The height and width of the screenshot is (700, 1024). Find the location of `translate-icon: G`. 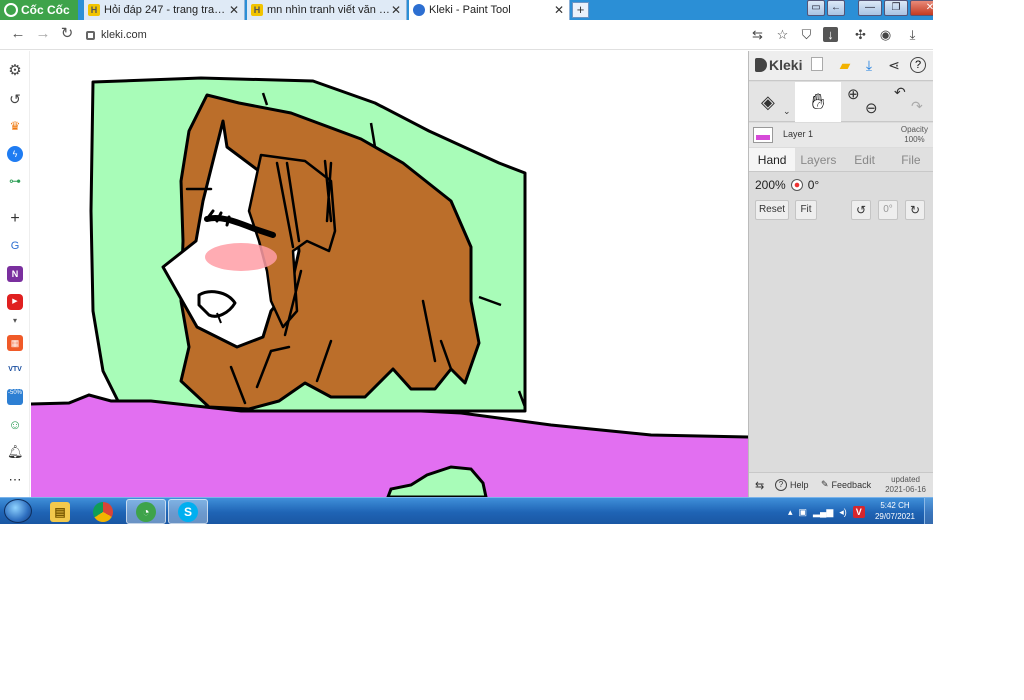

translate-icon: G is located at coordinates (15, 246).